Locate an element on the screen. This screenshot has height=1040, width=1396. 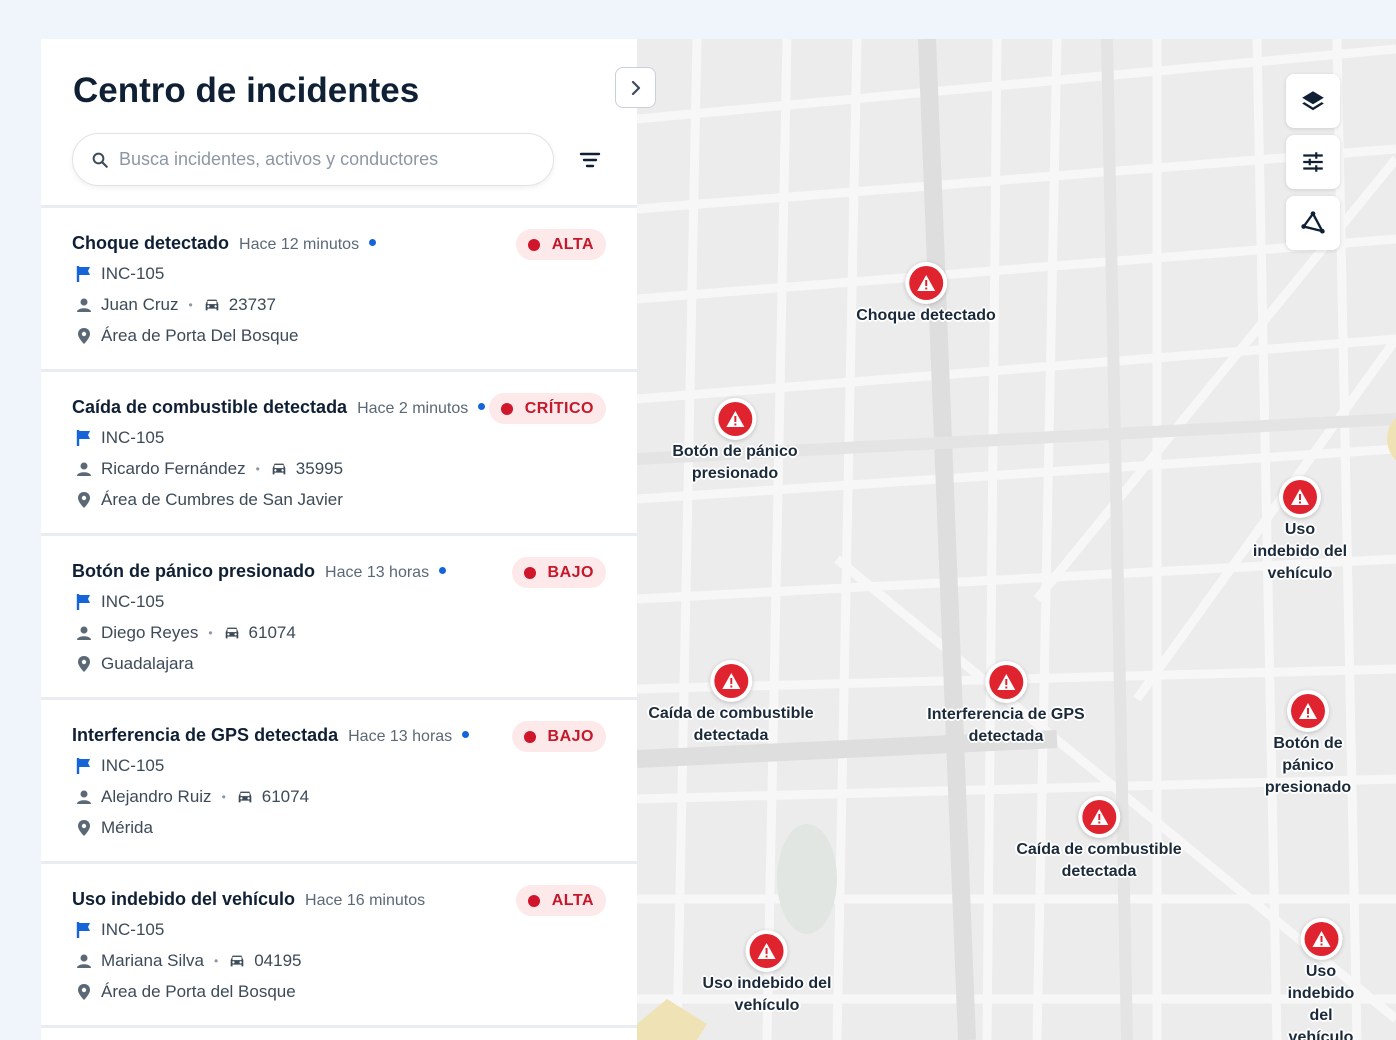
location-row: Área de Cumbres de San Javier is located at coordinates (209, 500).